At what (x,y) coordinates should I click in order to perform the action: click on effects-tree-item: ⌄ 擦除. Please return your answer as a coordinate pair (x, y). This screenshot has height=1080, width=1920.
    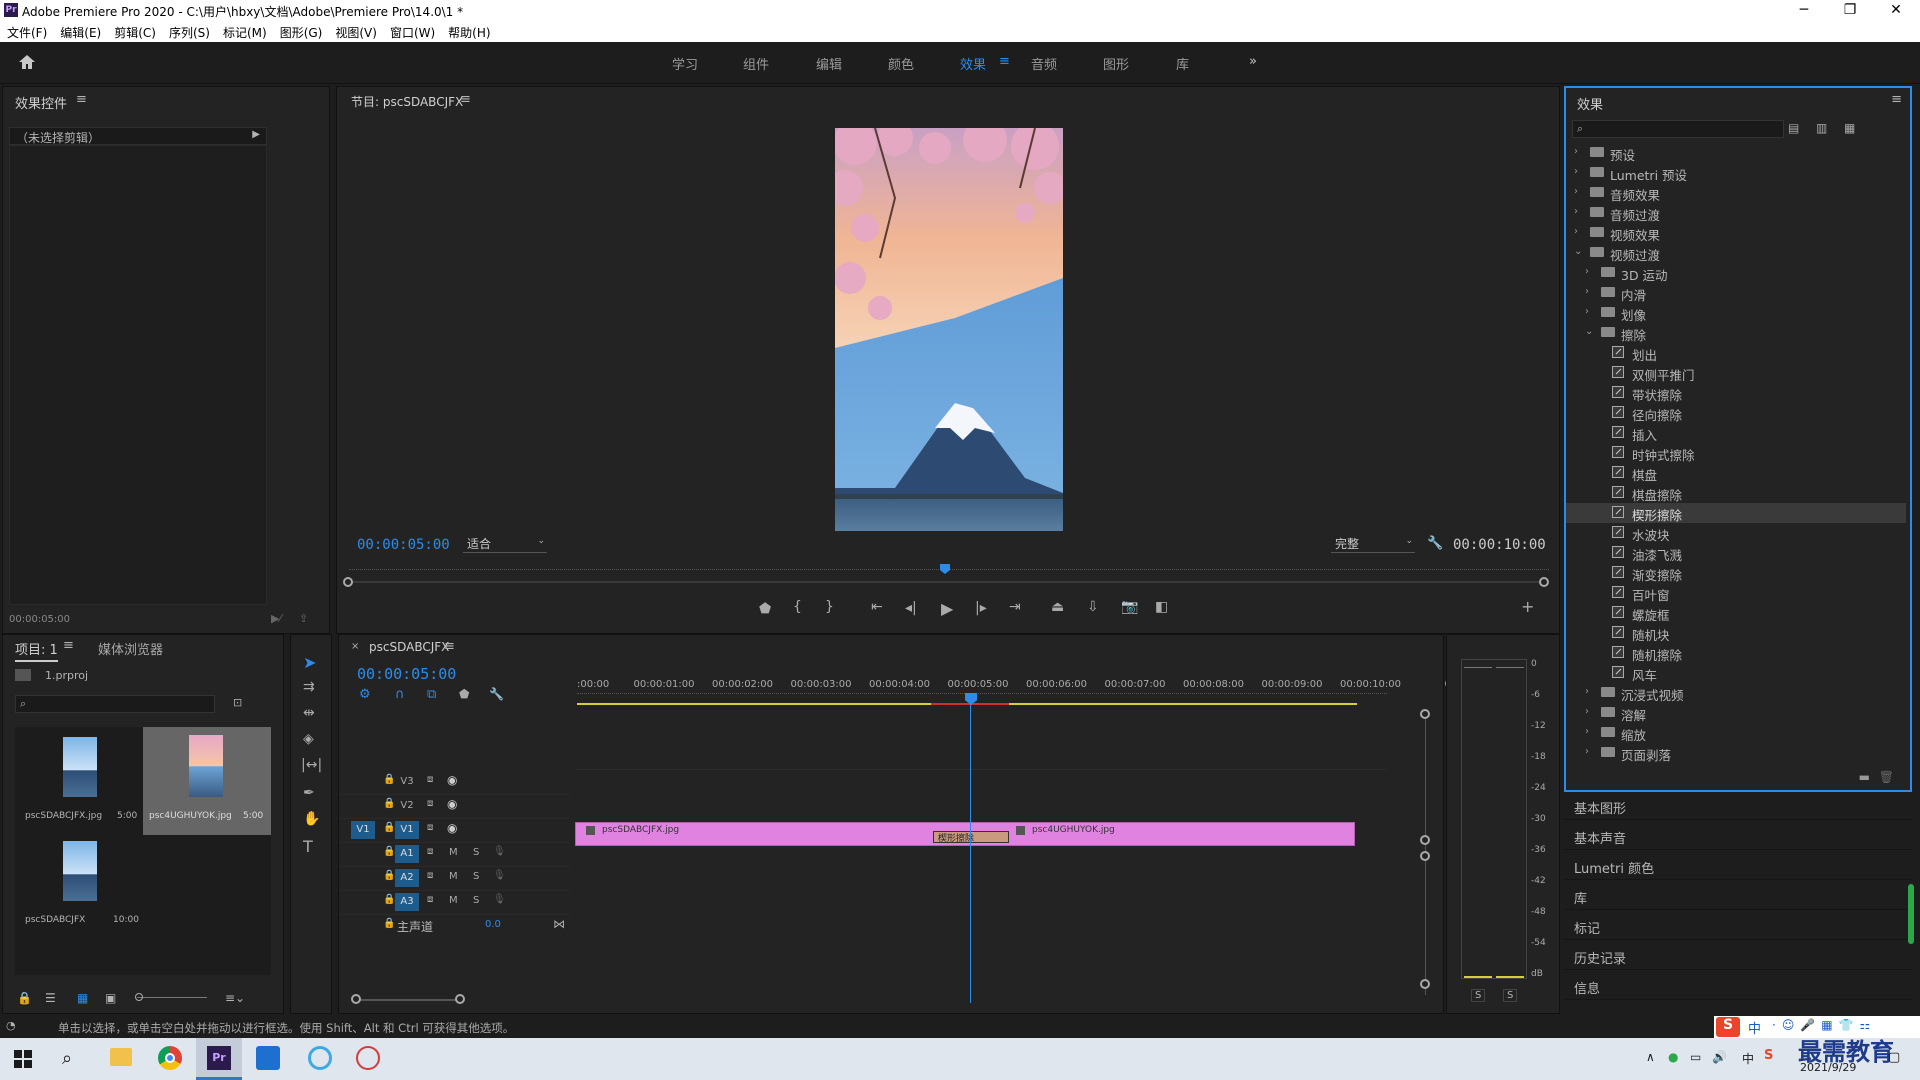
    Looking at the image, I should click on (1736, 333).